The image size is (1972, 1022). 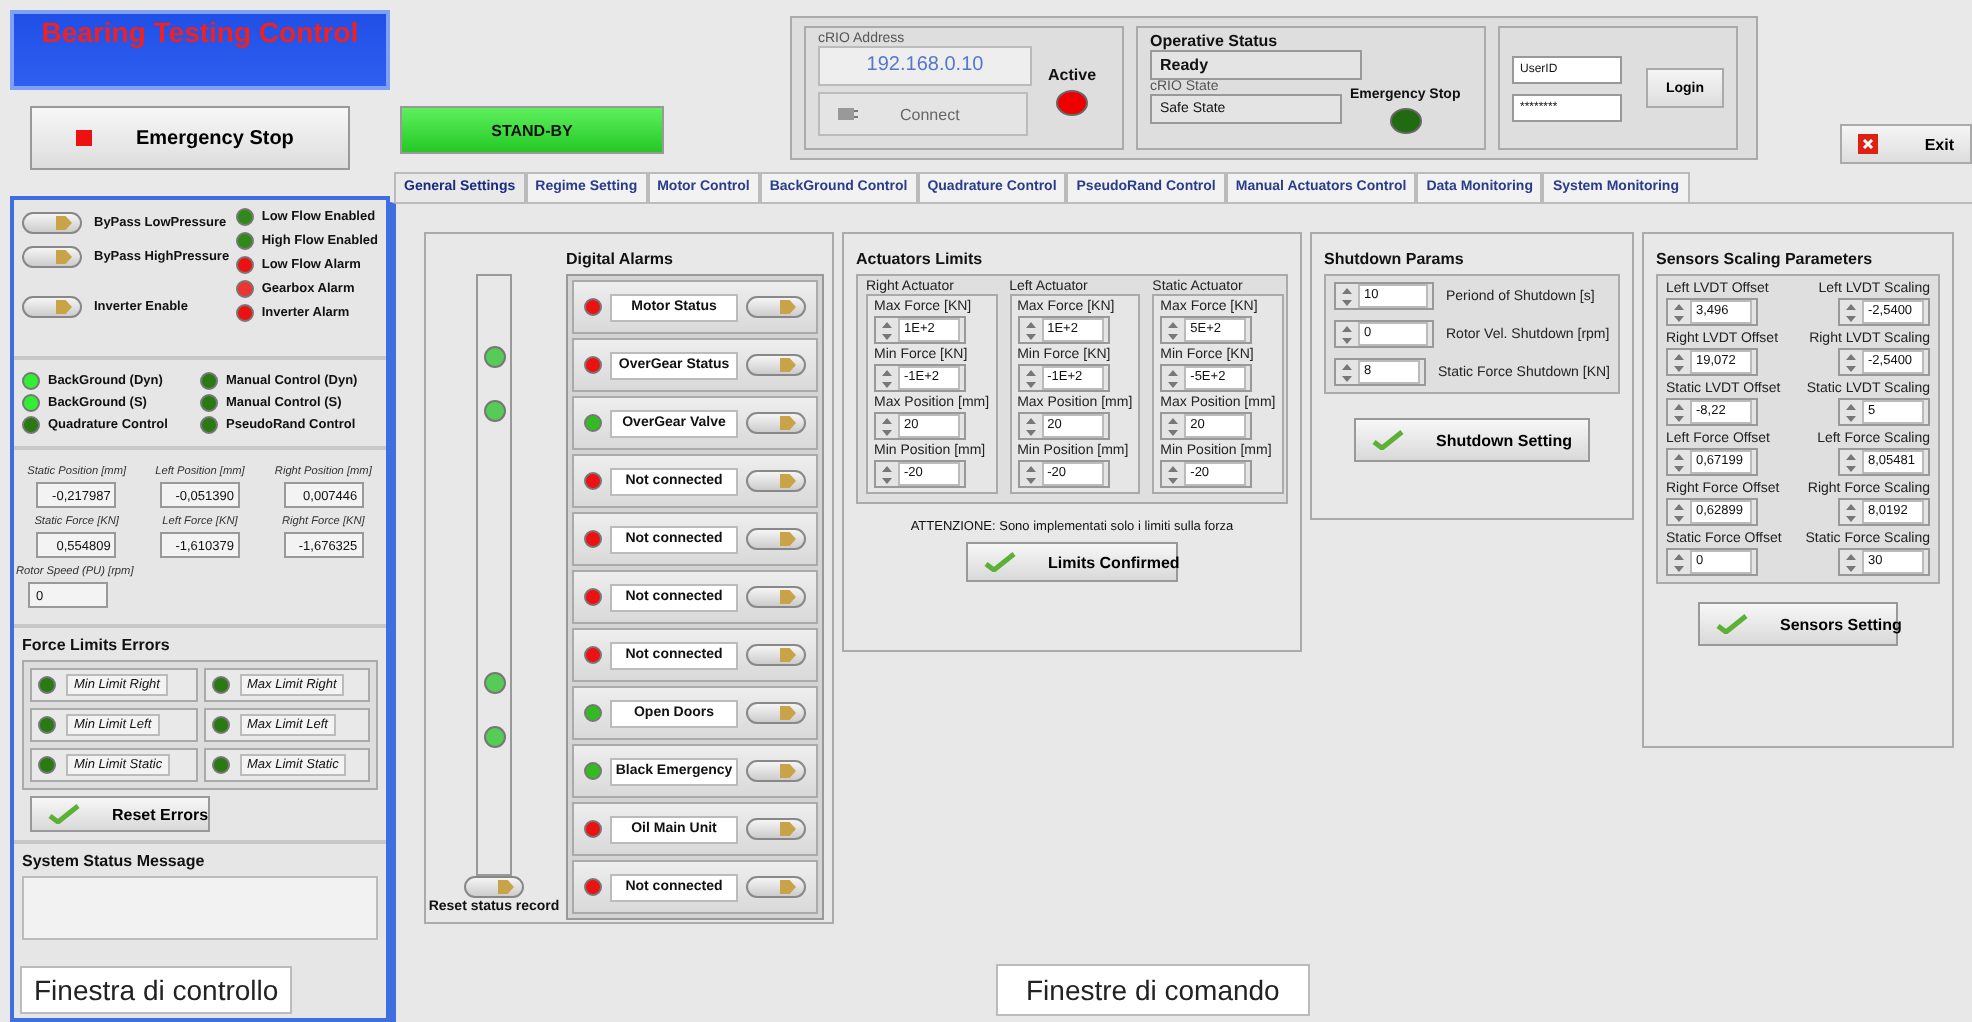 What do you see at coordinates (120, 814) in the screenshot?
I see `reset-errors-button: Reset Errors` at bounding box center [120, 814].